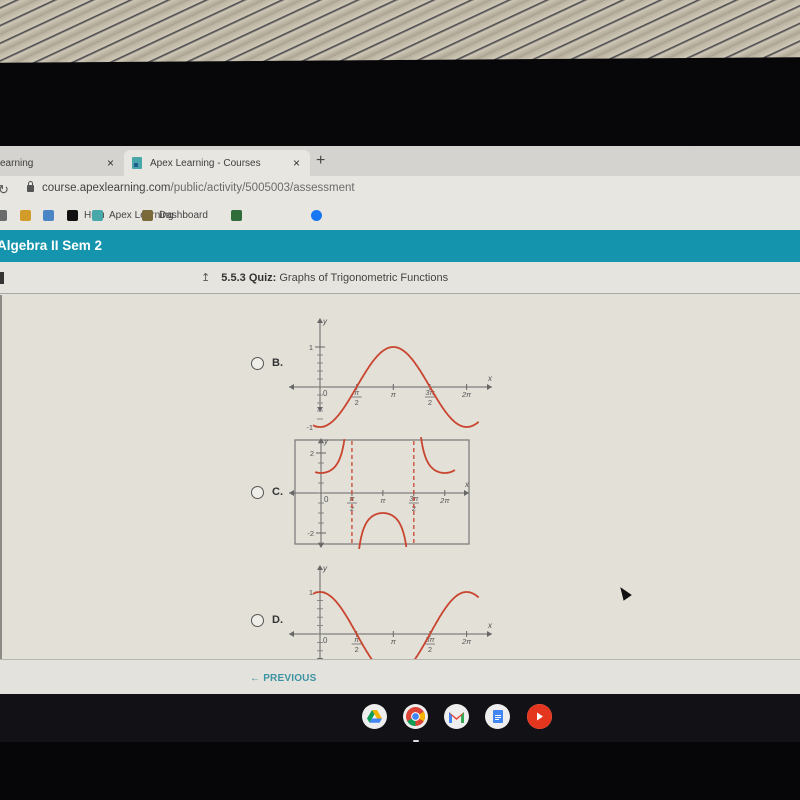 The image size is (800, 800). I want to click on chrome-icon, so click(415, 723).